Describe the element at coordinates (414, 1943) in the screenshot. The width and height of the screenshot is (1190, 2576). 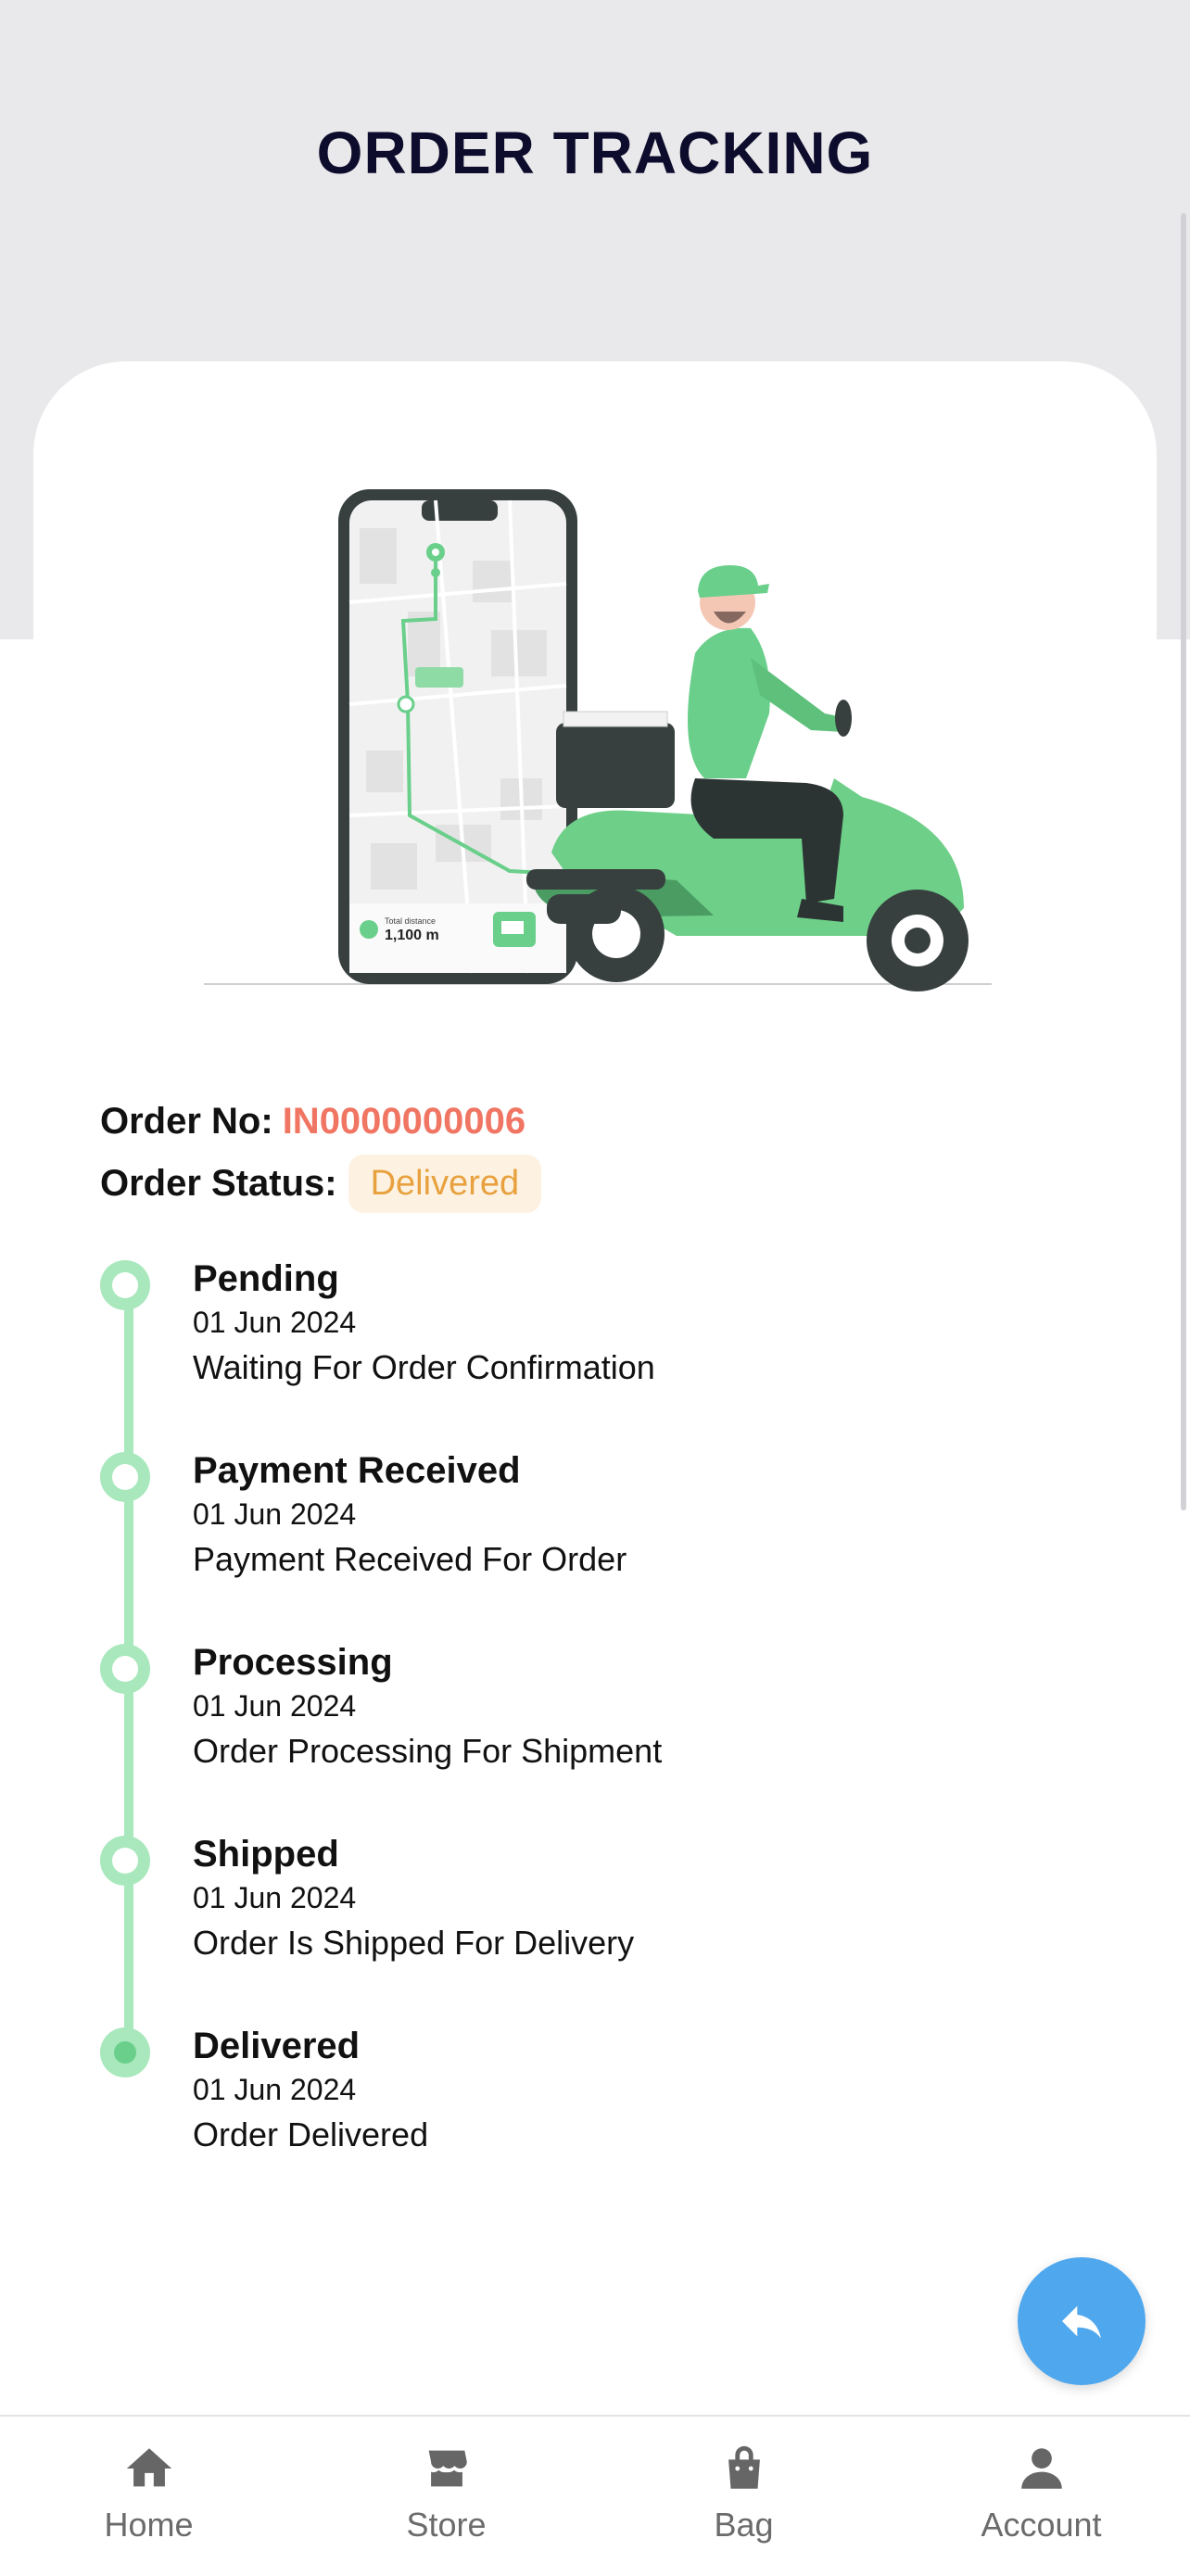
I see `step-description: Order Is Shipped For Delivery` at that location.